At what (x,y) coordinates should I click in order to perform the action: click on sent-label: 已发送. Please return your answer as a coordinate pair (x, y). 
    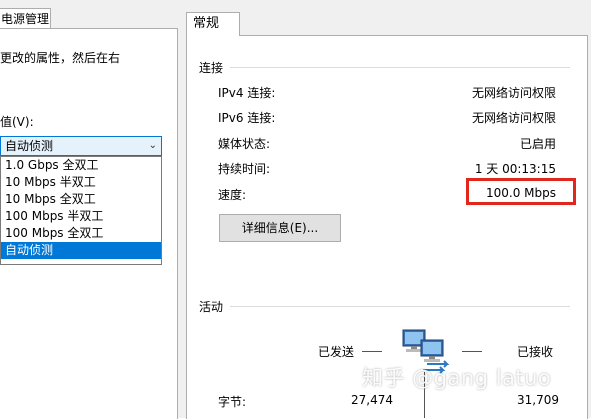
    Looking at the image, I should click on (336, 352).